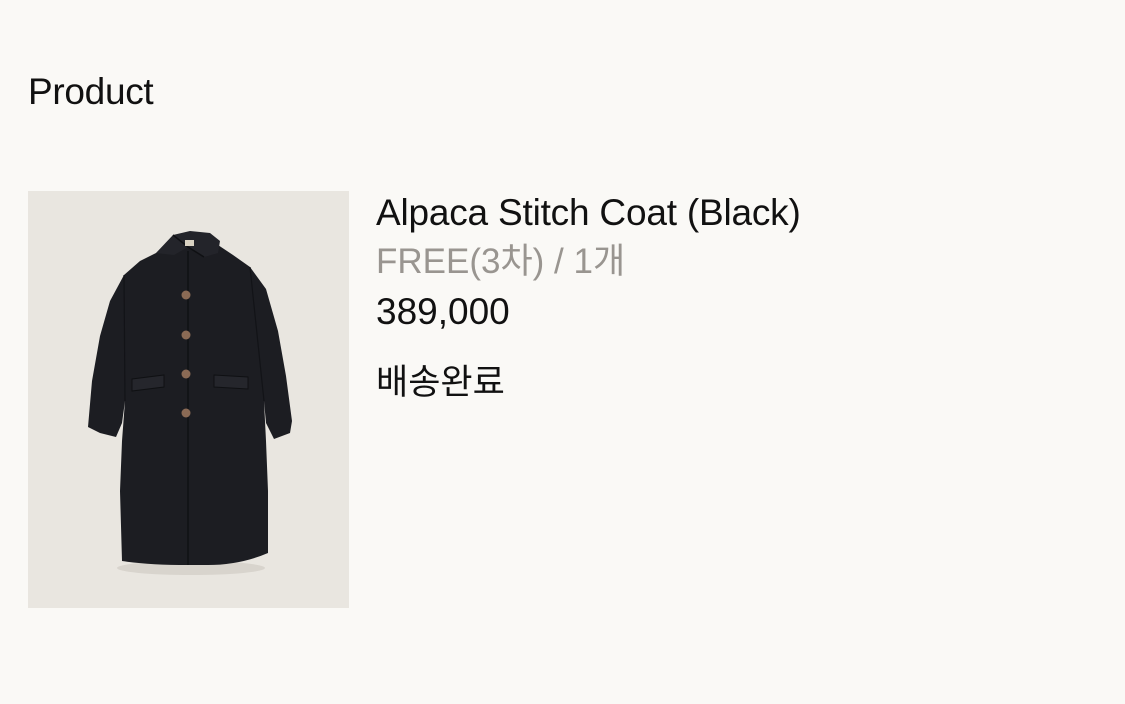 This screenshot has height=704, width=1125. What do you see at coordinates (440, 382) in the screenshot?
I see `order-status: 배송완료` at bounding box center [440, 382].